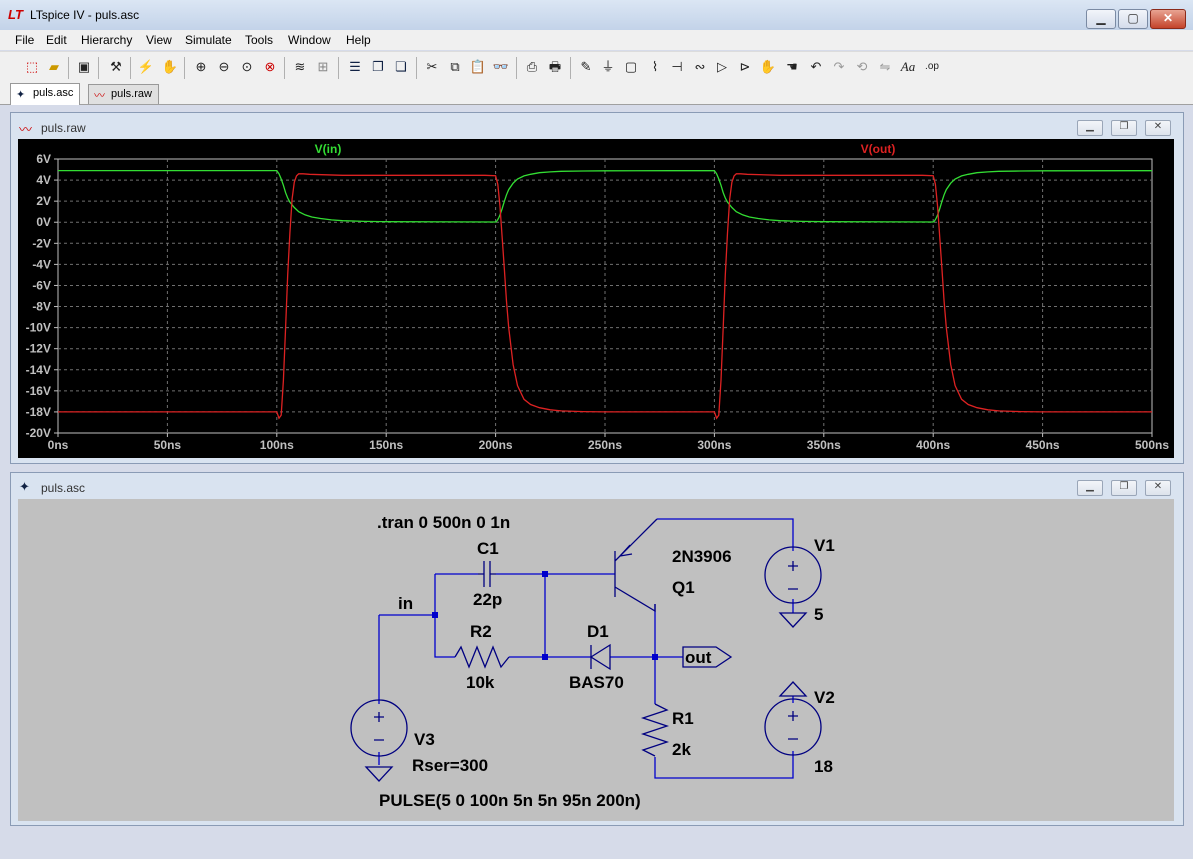 Image resolution: width=1193 pixels, height=859 pixels. Describe the element at coordinates (358, 40) in the screenshot. I see `menu-help: Help` at that location.